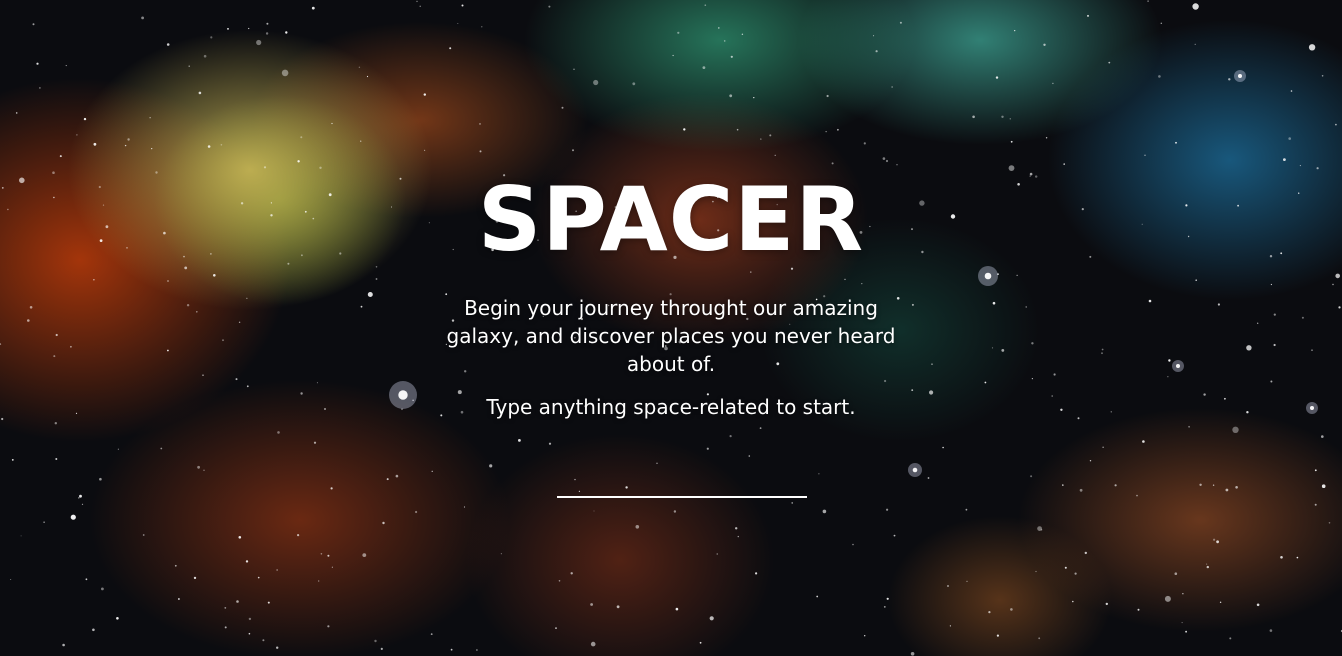 The height and width of the screenshot is (656, 1342). Describe the element at coordinates (671, 219) in the screenshot. I see `page-title: SPACER` at that location.